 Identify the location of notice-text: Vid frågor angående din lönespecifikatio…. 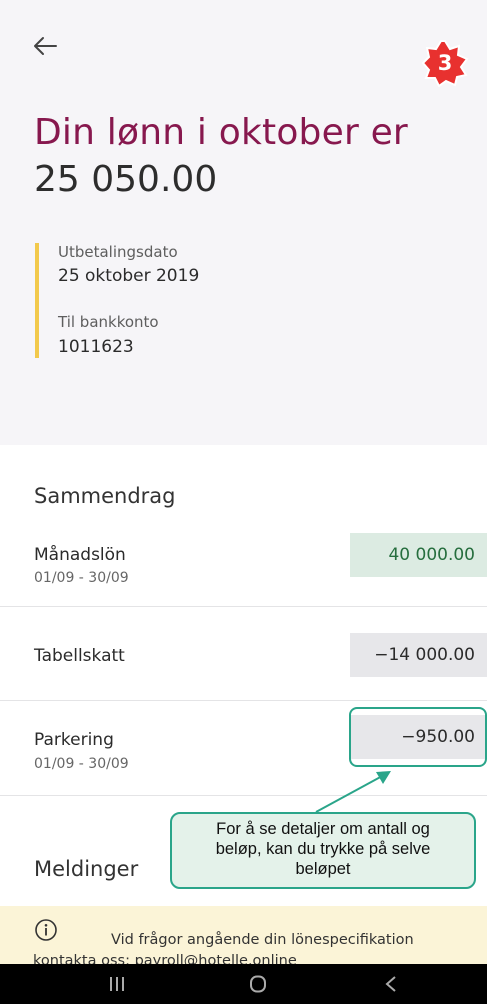
(262, 940).